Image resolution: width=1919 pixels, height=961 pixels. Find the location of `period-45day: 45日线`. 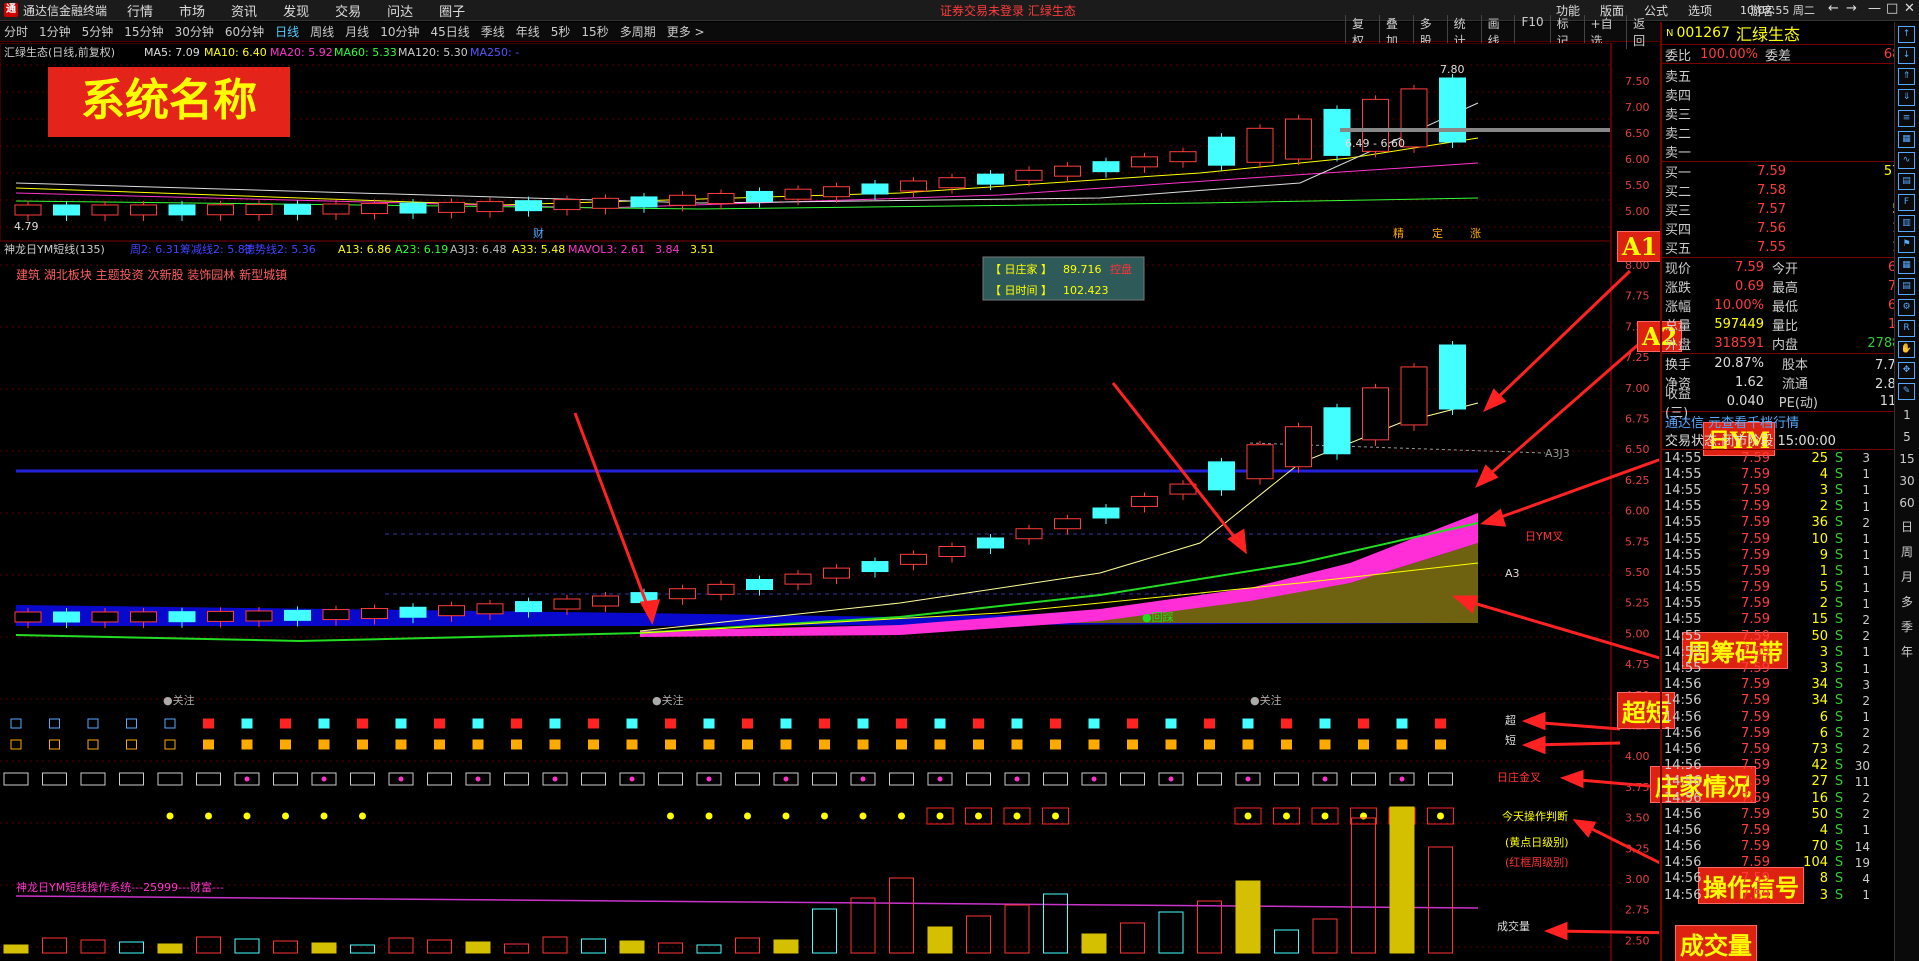

period-45day: 45日线 is located at coordinates (449, 31).